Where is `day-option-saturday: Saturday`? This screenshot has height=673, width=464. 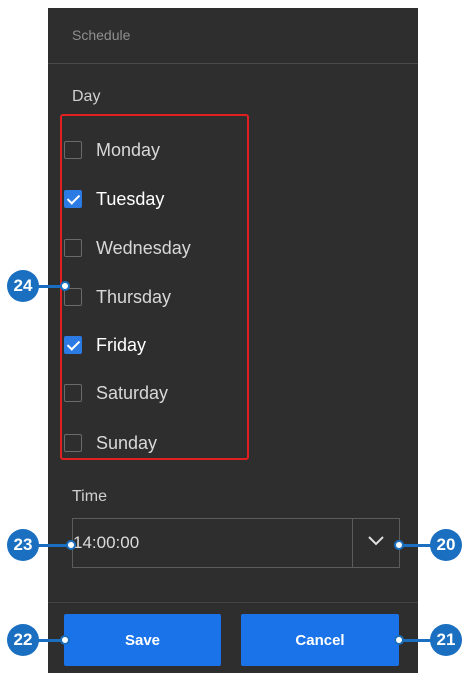
day-option-saturday: Saturday is located at coordinates (116, 393).